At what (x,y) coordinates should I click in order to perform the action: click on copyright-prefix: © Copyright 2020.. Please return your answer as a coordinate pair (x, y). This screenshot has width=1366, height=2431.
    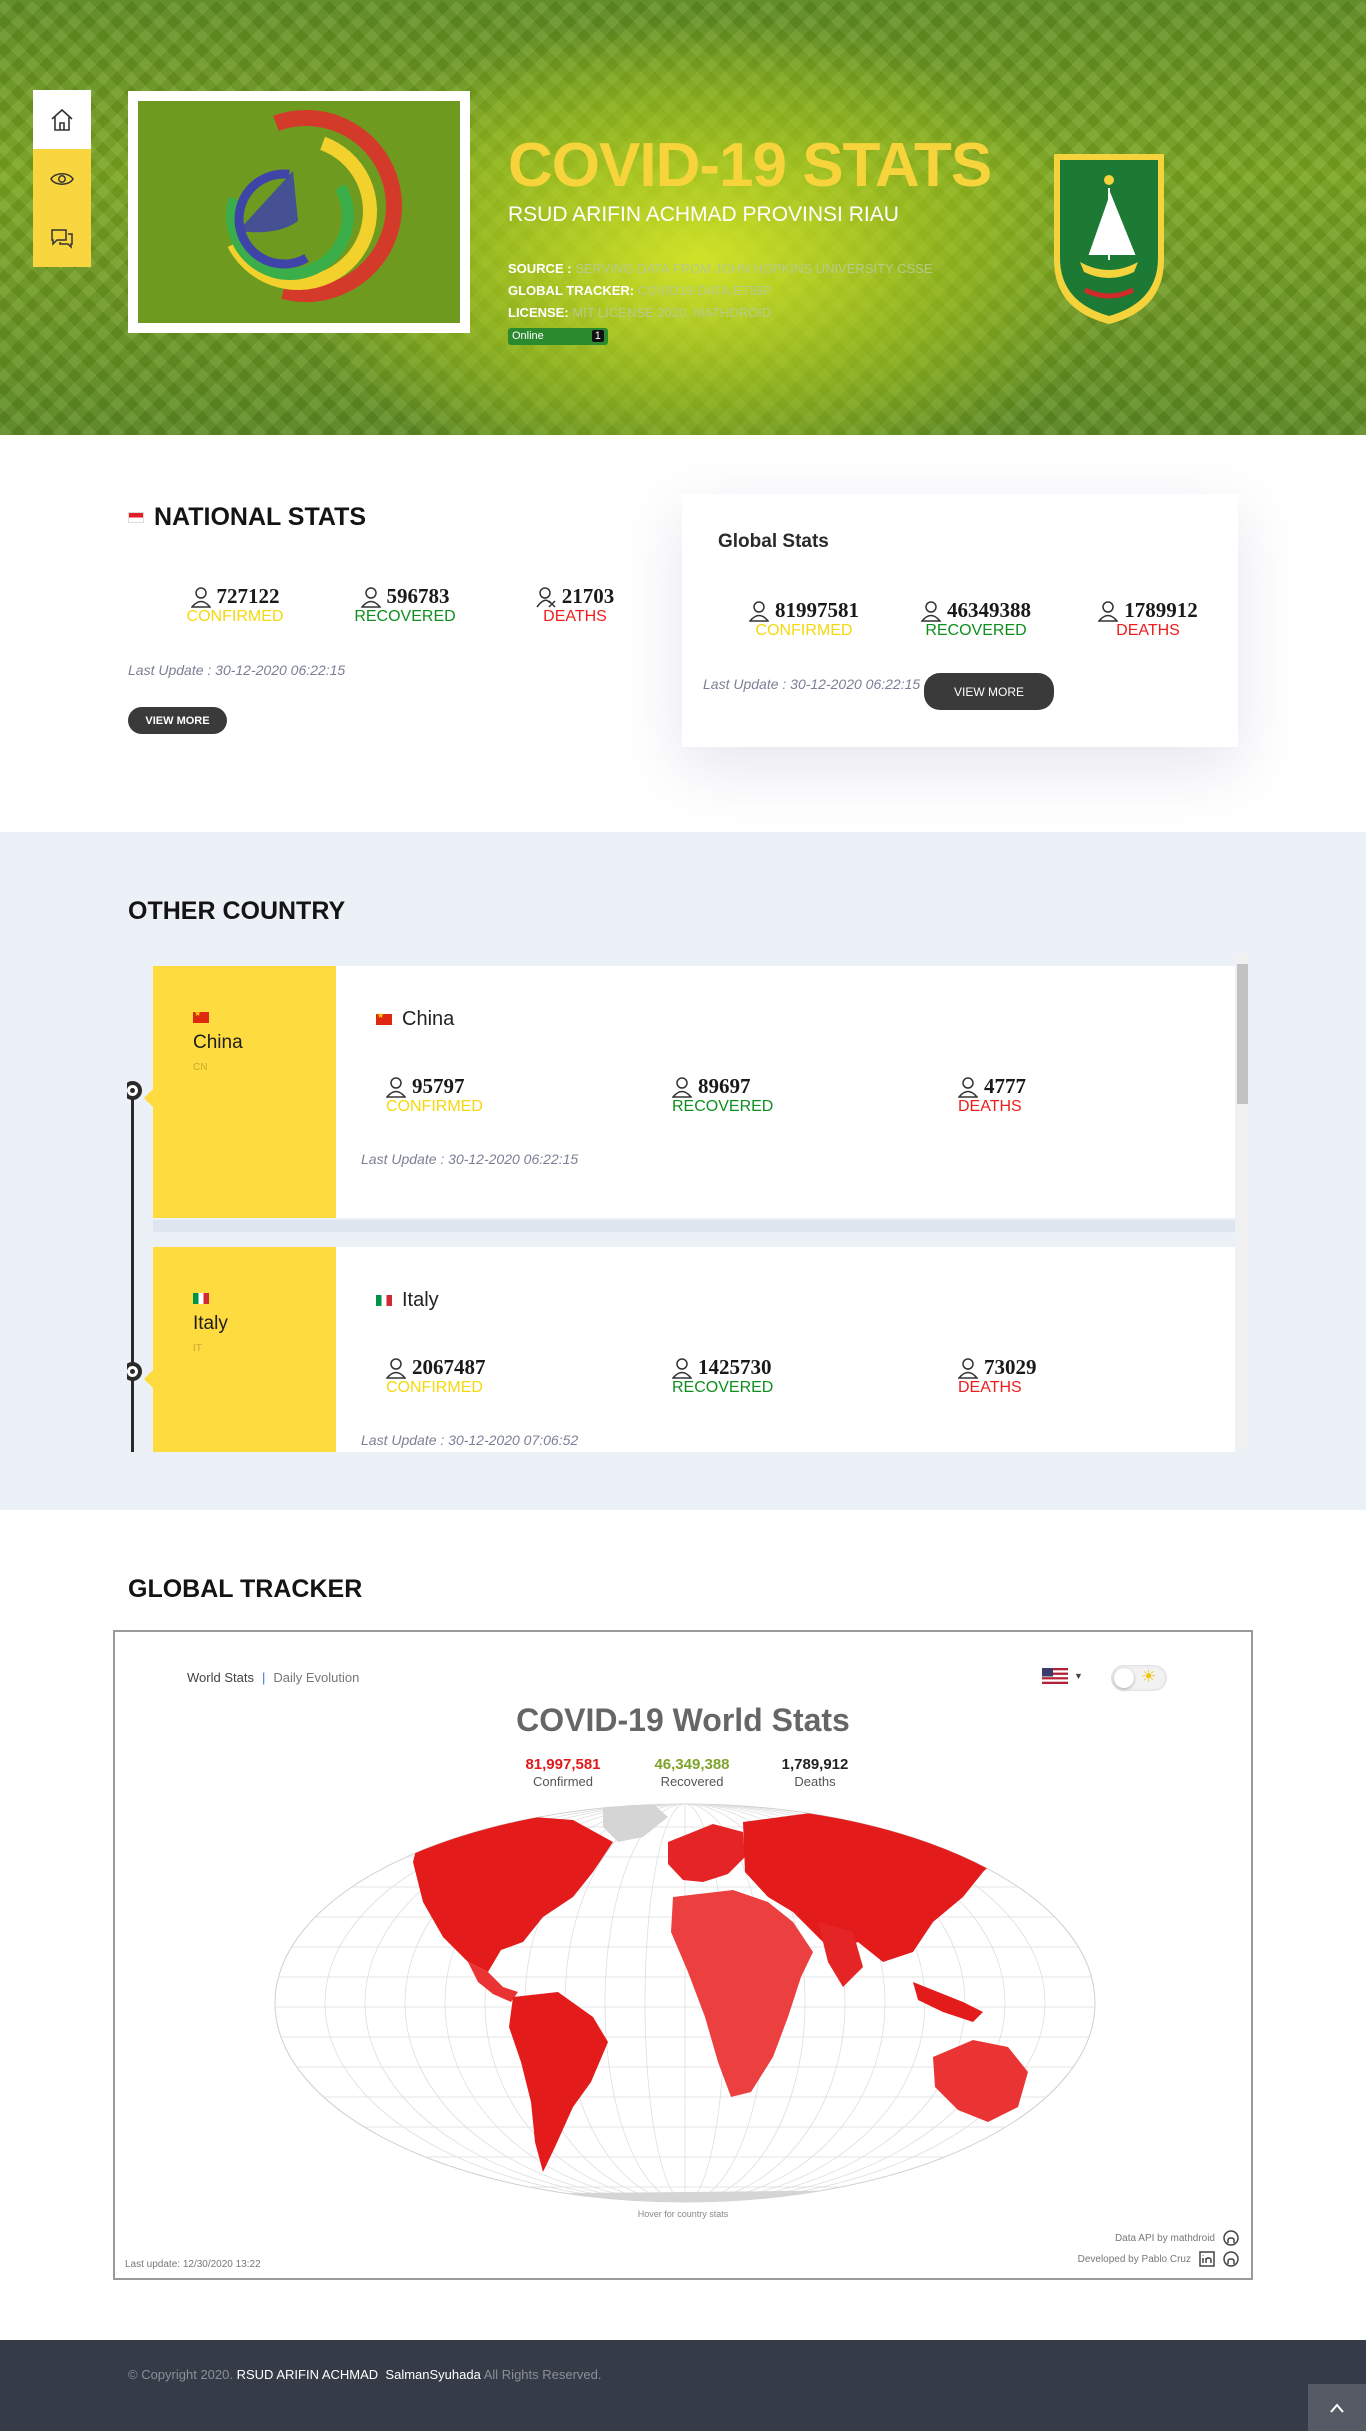
    Looking at the image, I should click on (180, 2374).